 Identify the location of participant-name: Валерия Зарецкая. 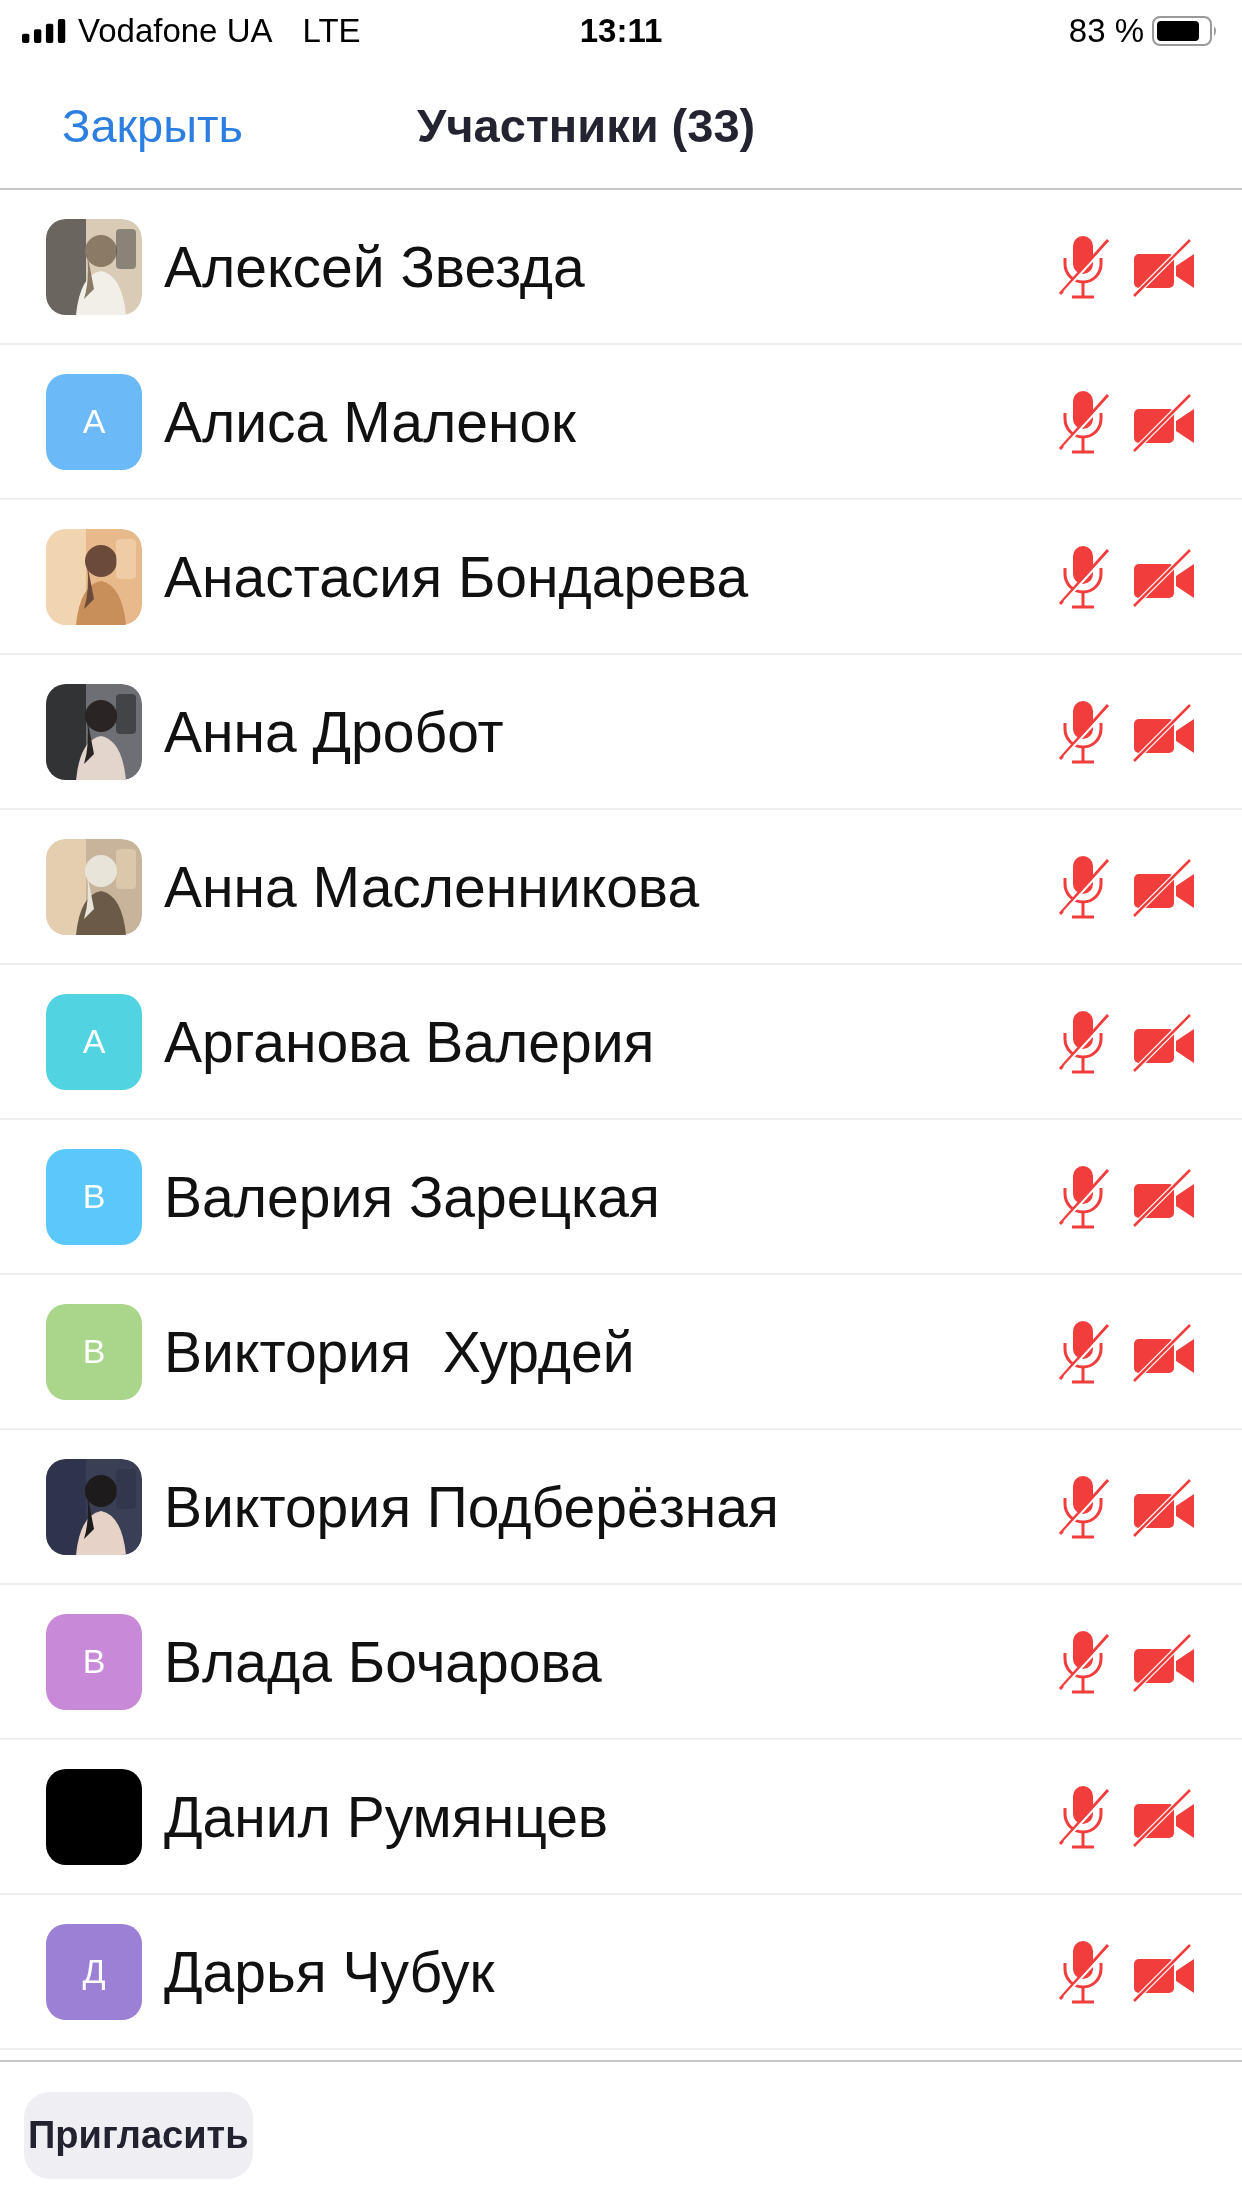
(610, 1196).